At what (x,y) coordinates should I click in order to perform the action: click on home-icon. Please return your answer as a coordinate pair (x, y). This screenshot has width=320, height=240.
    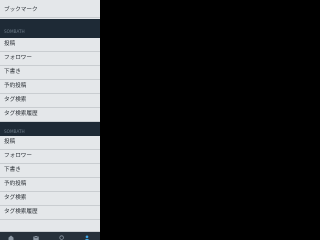
    Looking at the image, I should click on (11, 237).